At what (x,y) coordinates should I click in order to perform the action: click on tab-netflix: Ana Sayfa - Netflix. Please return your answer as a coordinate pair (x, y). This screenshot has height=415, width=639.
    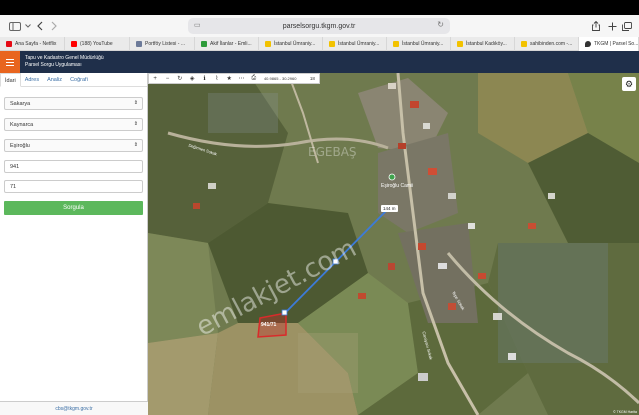
    Looking at the image, I should click on (32, 44).